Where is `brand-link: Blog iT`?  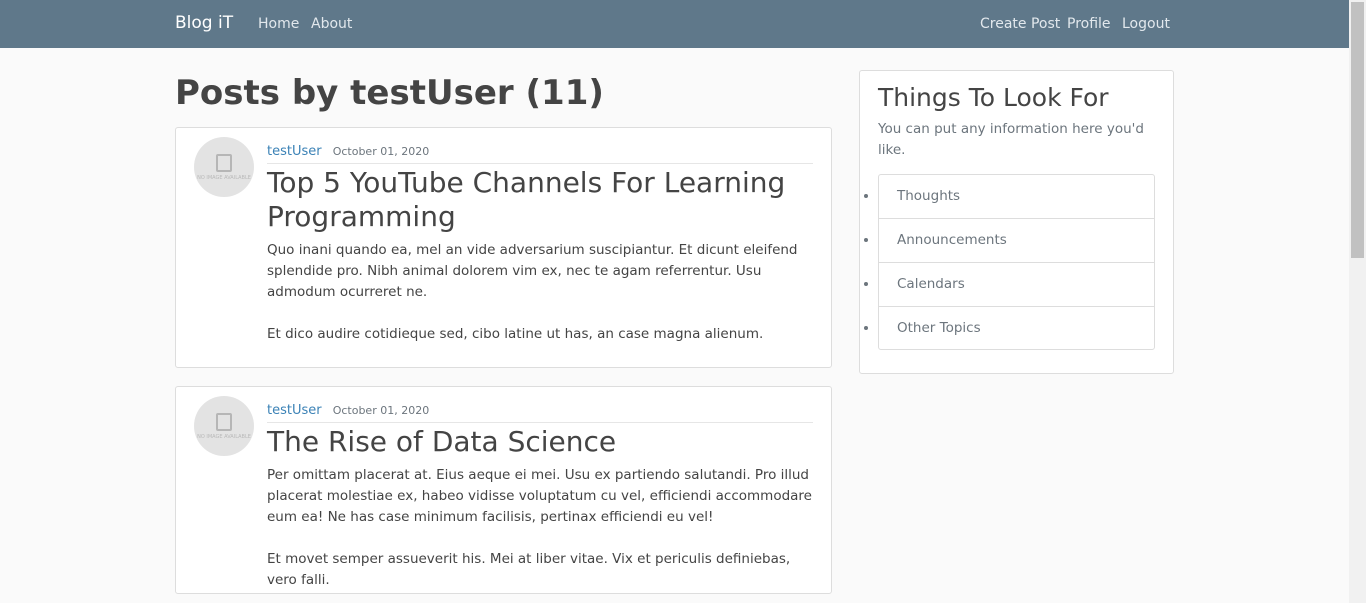 brand-link: Blog iT is located at coordinates (204, 23).